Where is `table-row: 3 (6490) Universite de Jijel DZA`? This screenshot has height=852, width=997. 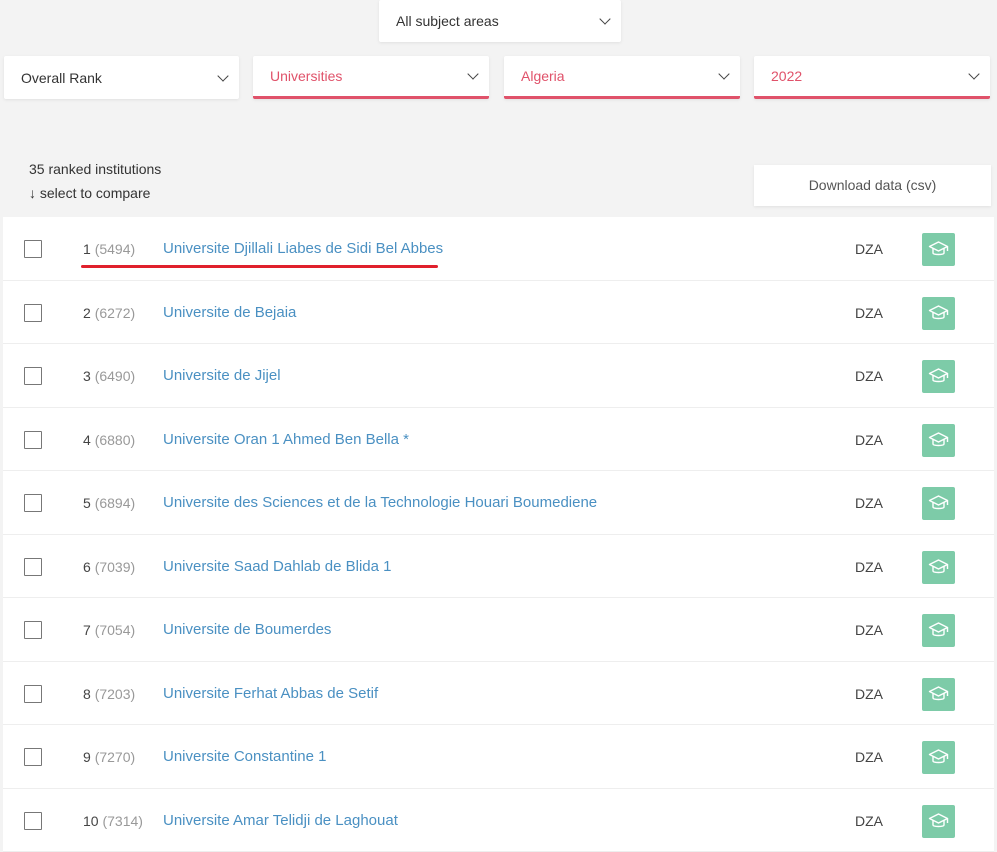 table-row: 3 (6490) Universite de Jijel DZA is located at coordinates (498, 376).